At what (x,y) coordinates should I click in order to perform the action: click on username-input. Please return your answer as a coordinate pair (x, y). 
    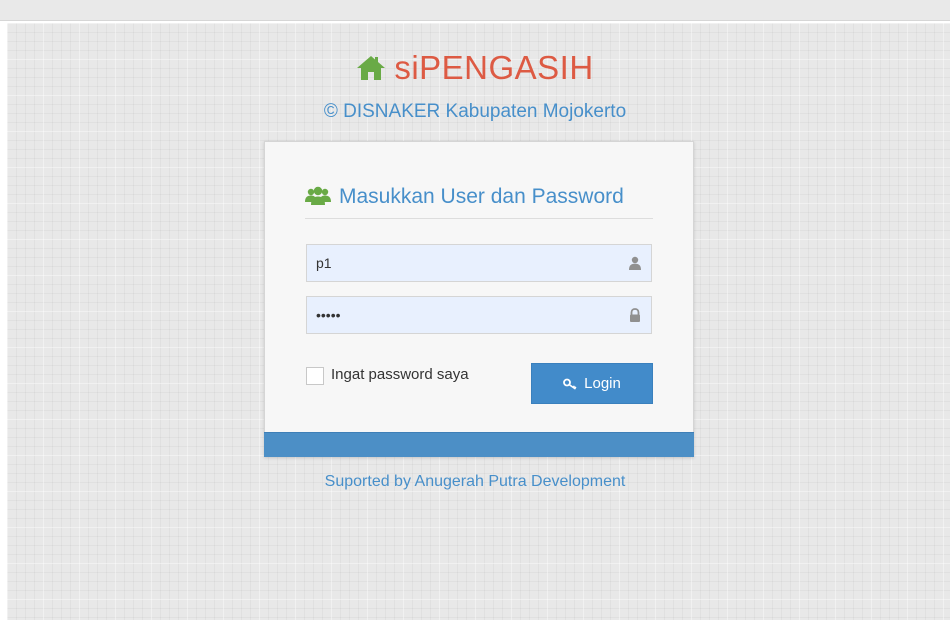
    Looking at the image, I should click on (479, 263).